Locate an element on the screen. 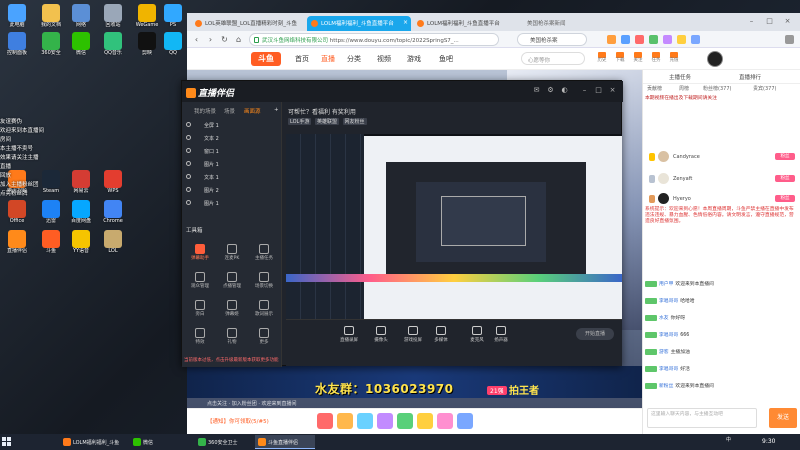 This screenshot has height=450, width=800. toolbox-item: 更多 is located at coordinates (264, 336).